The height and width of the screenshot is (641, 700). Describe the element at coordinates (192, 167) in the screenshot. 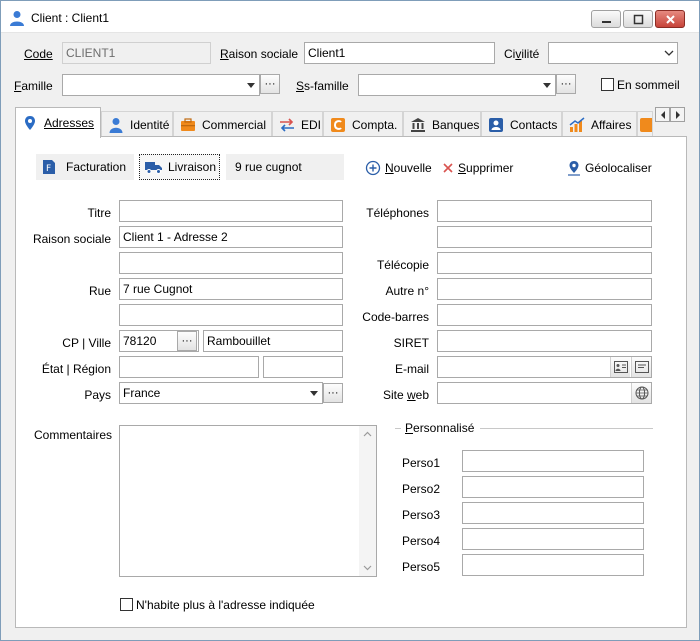

I see `livraison-label: Livraison` at that location.